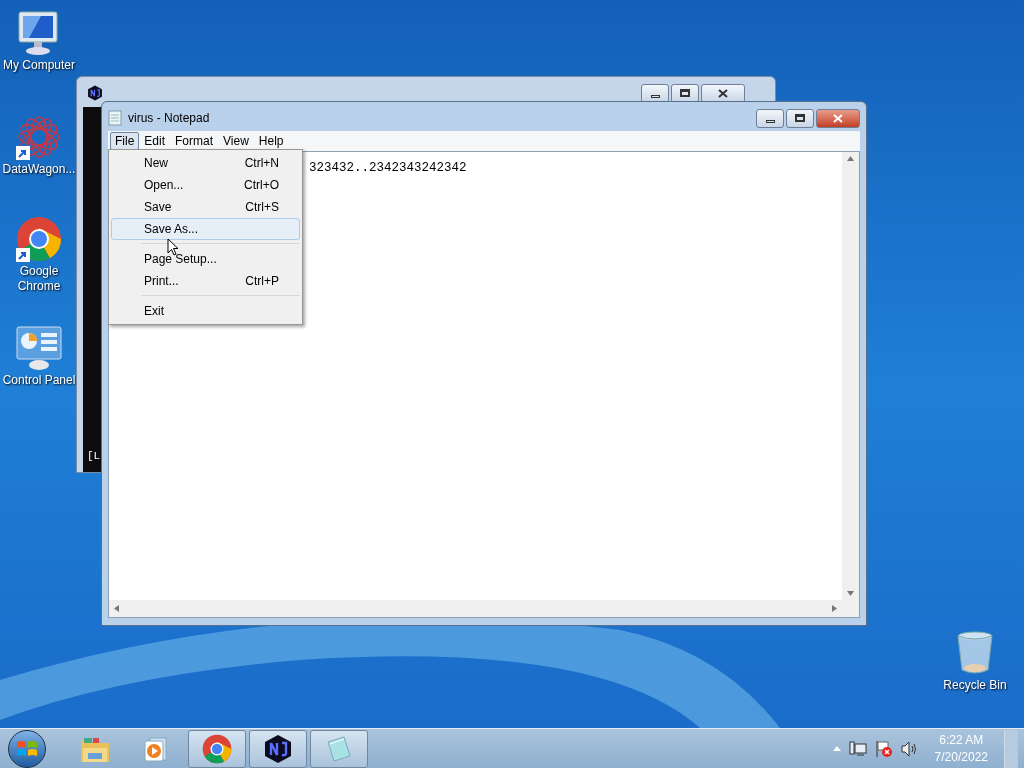  What do you see at coordinates (800, 118) in the screenshot?
I see `maximize-button` at bounding box center [800, 118].